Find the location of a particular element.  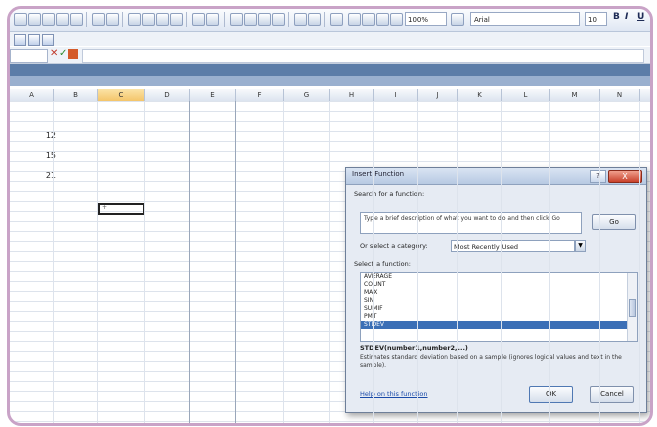

column-header-f: F is located at coordinates (260, 95).